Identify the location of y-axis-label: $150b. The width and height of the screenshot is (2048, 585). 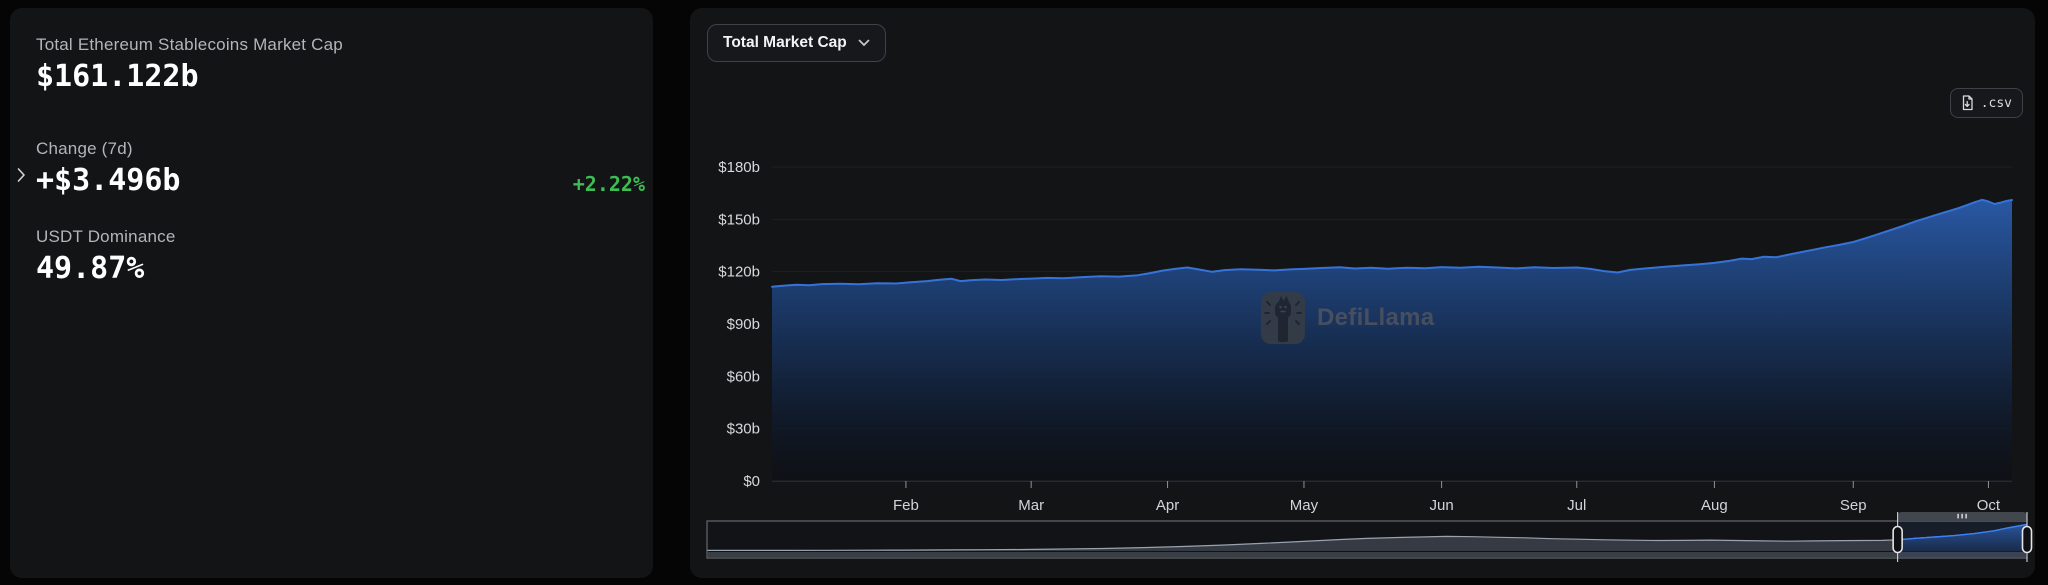
(739, 219).